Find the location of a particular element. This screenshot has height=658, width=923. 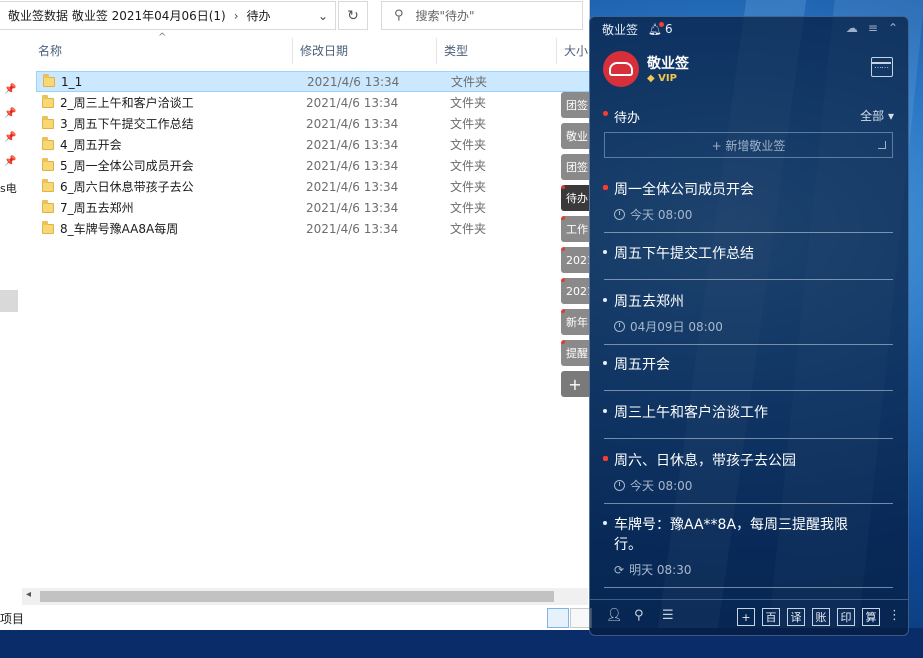

urgent-dot is located at coordinates (605, 187).